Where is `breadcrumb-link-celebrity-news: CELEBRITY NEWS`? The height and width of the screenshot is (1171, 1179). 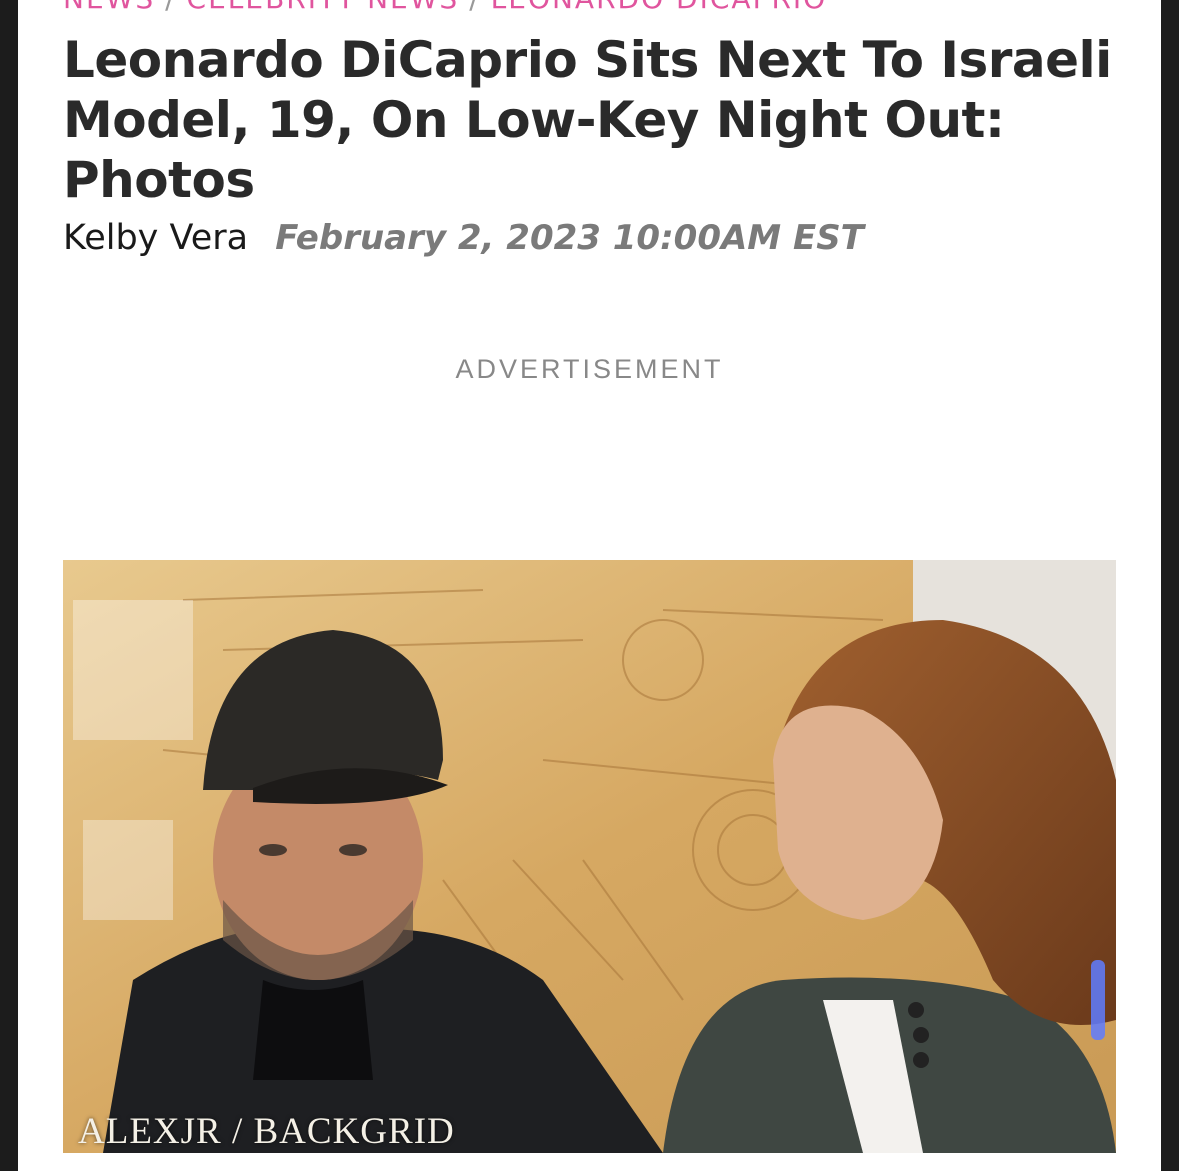 breadcrumb-link-celebrity-news: CELEBRITY NEWS is located at coordinates (323, 7).